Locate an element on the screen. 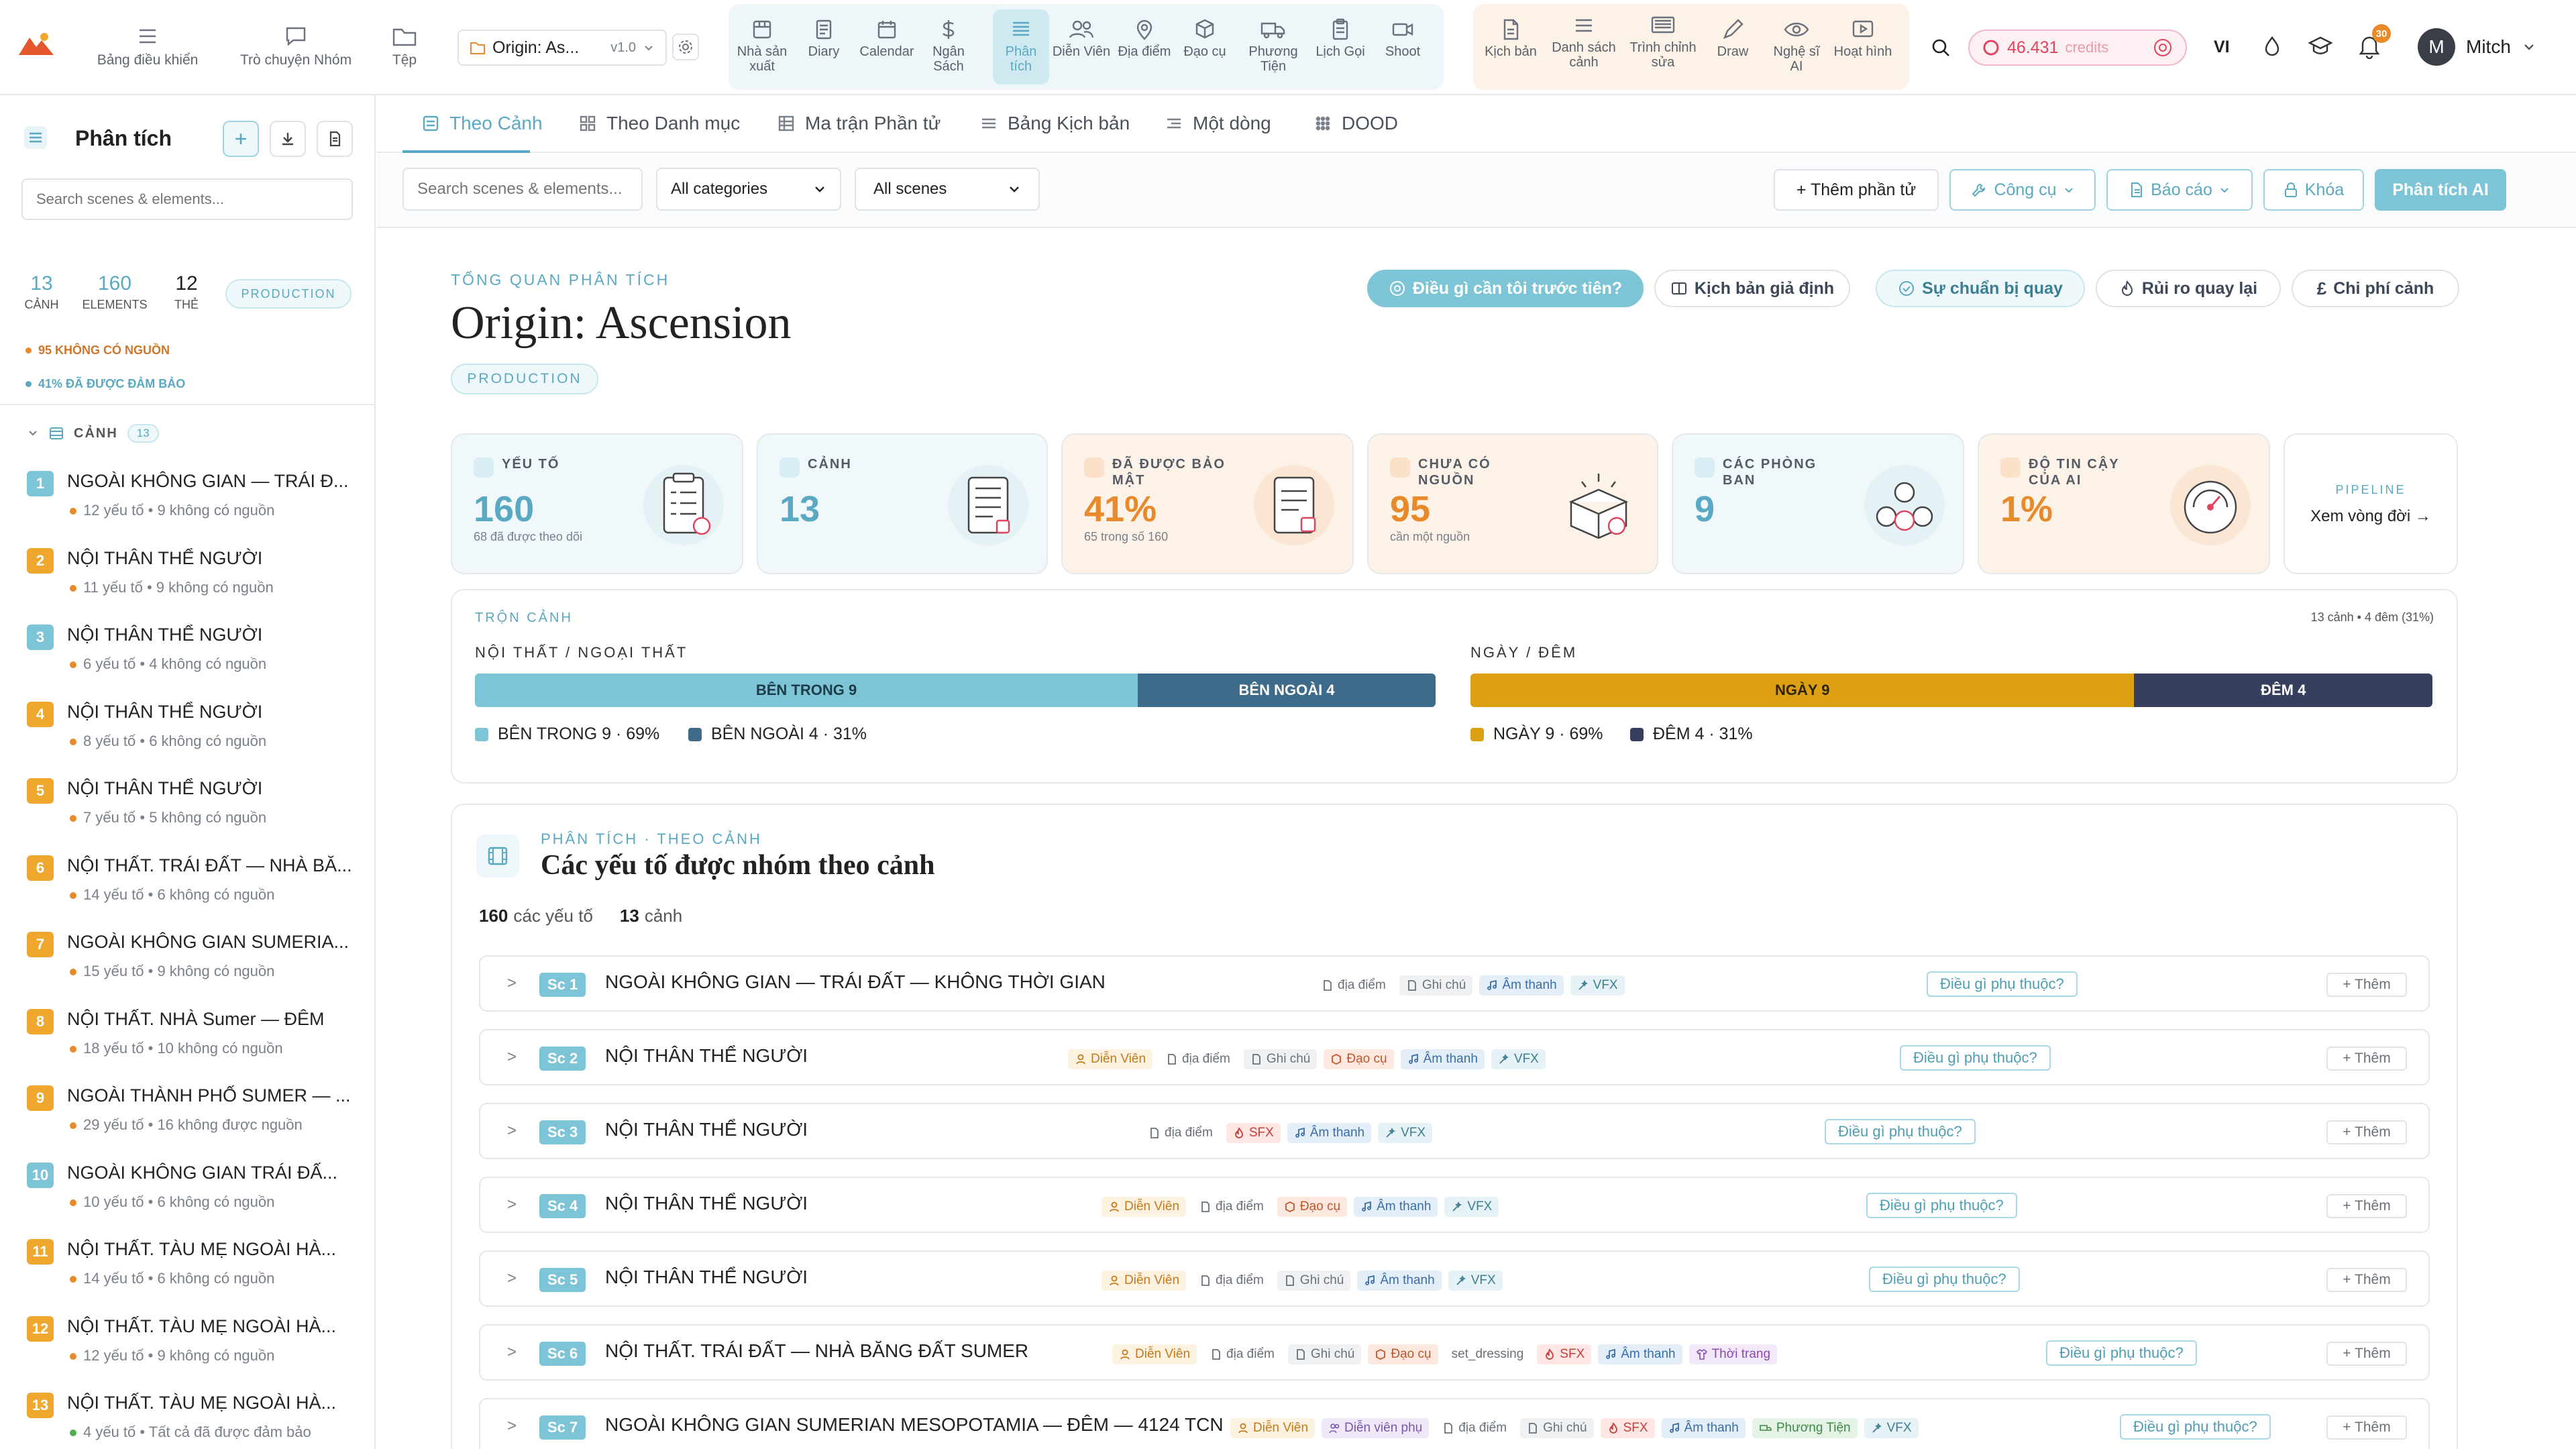 The width and height of the screenshot is (2576, 1449). sidebar-search-input is located at coordinates (187, 199).